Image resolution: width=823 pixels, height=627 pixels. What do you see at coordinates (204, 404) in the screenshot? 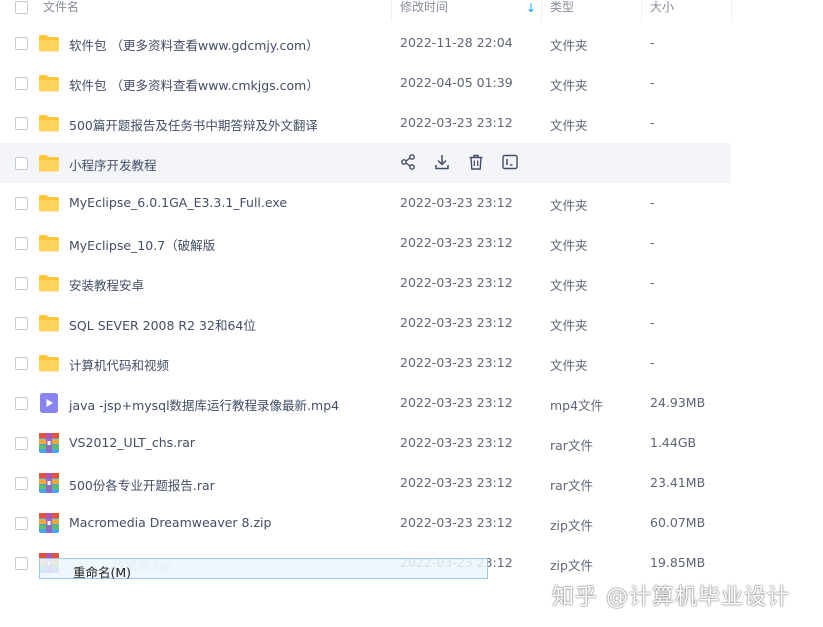
I see `file-name: java -jsp+mysql数据库运行教程录像最新.mp4` at bounding box center [204, 404].